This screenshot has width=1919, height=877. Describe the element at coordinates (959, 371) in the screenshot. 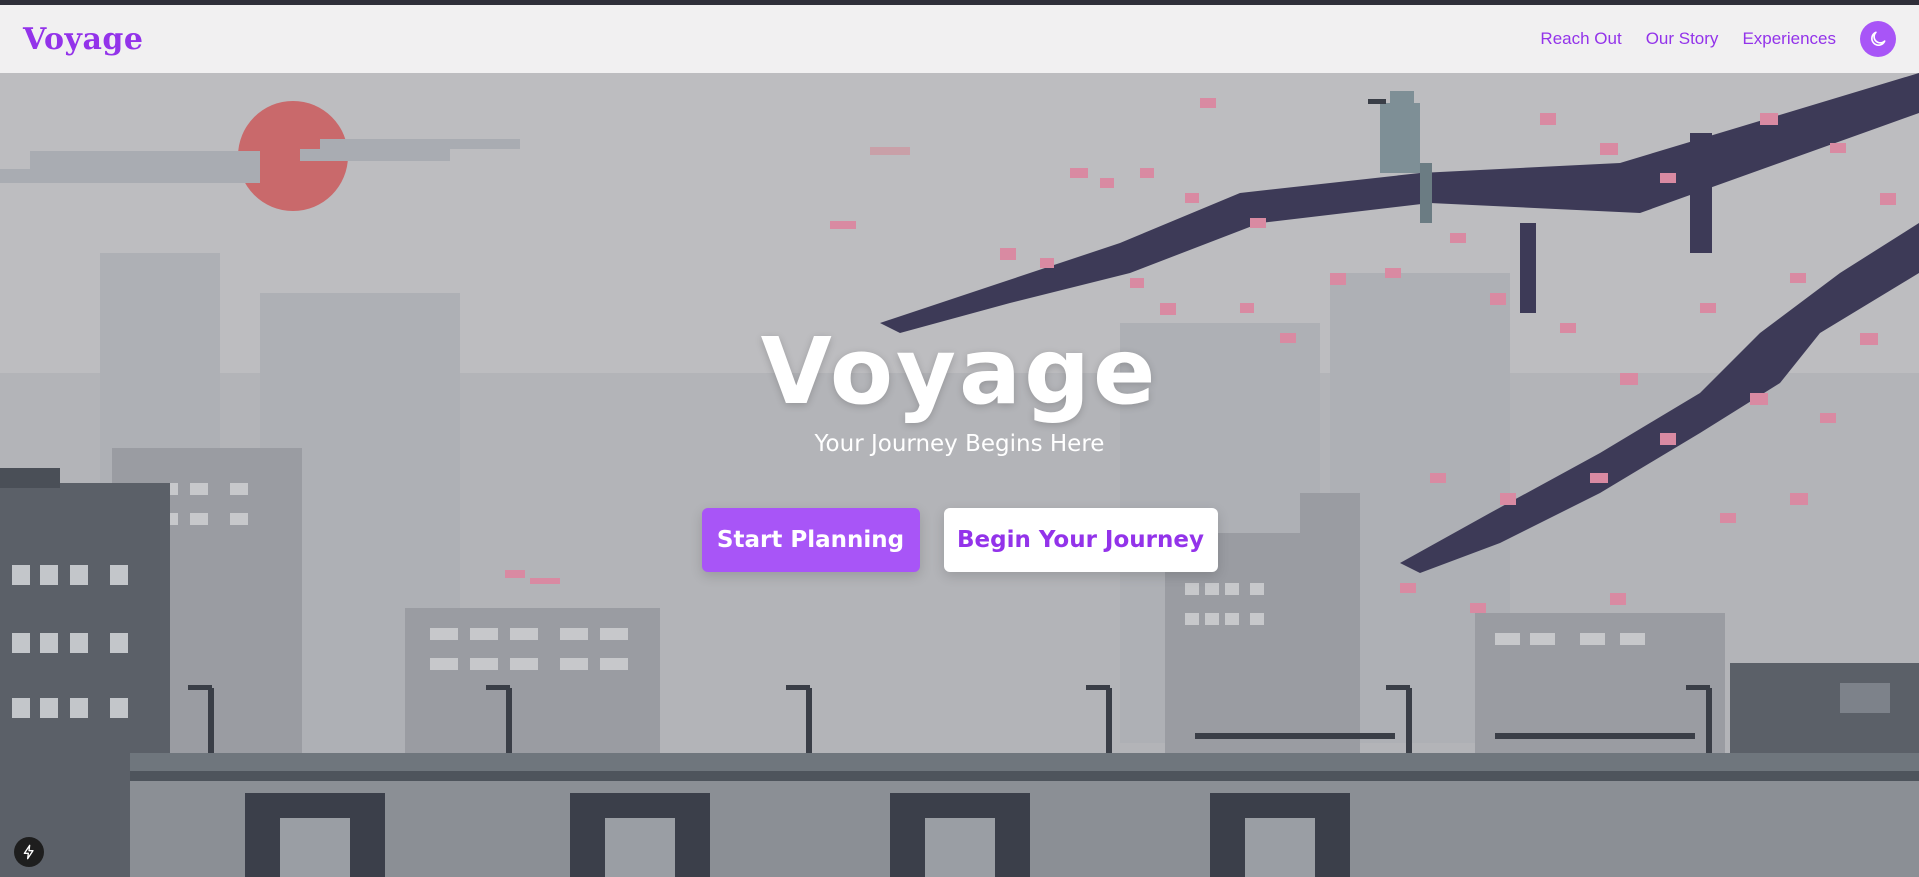

I see `hero-title: Voyage` at that location.